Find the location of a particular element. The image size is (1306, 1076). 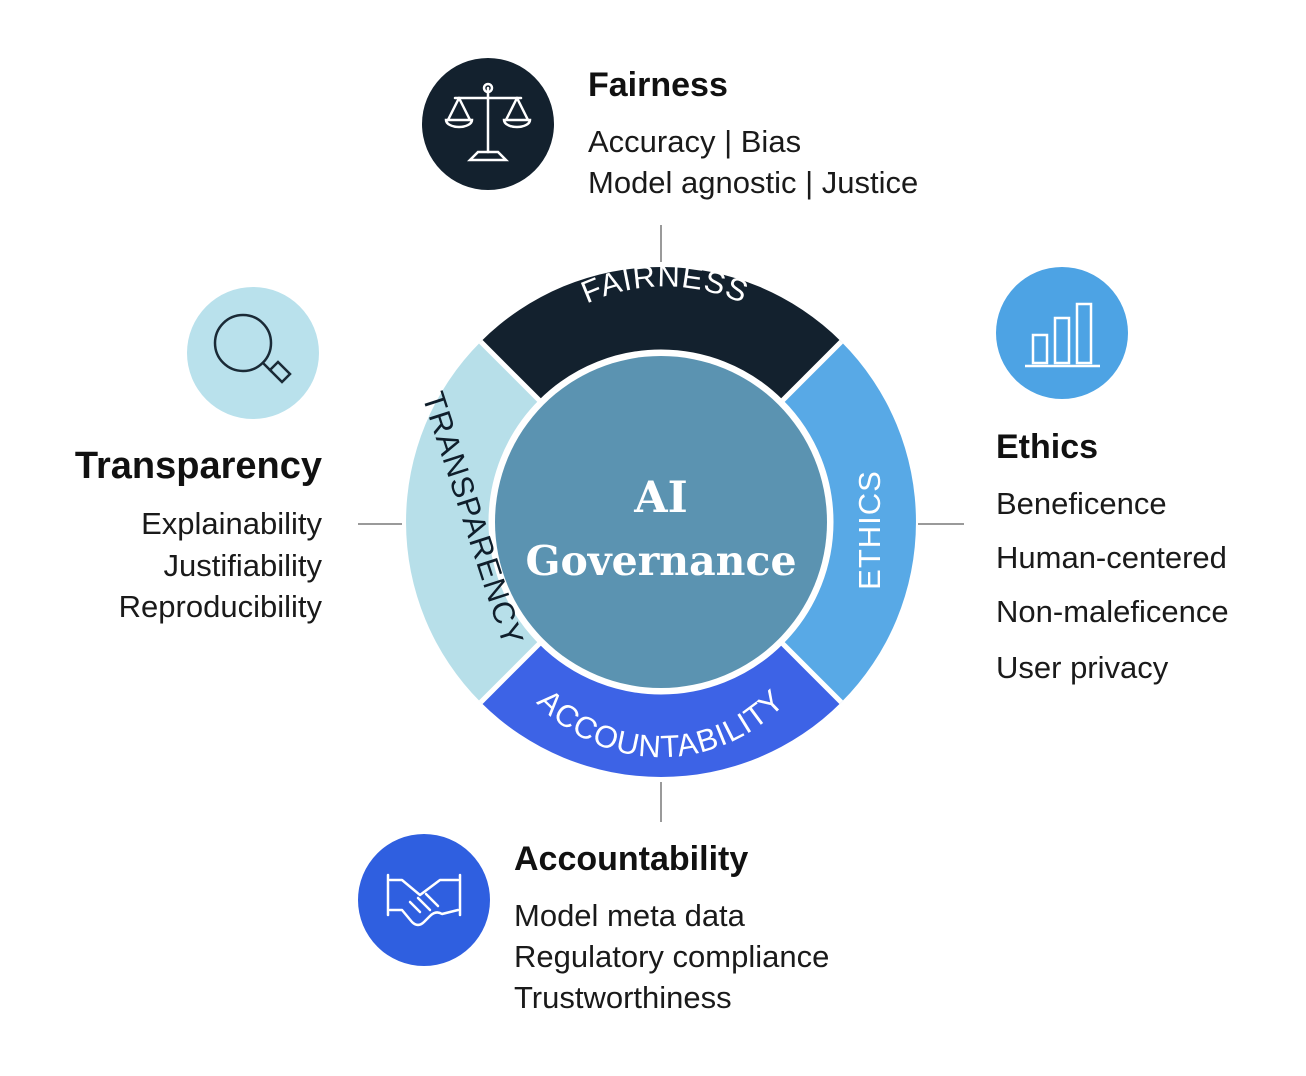

ethics-icon-circle is located at coordinates (1062, 333).